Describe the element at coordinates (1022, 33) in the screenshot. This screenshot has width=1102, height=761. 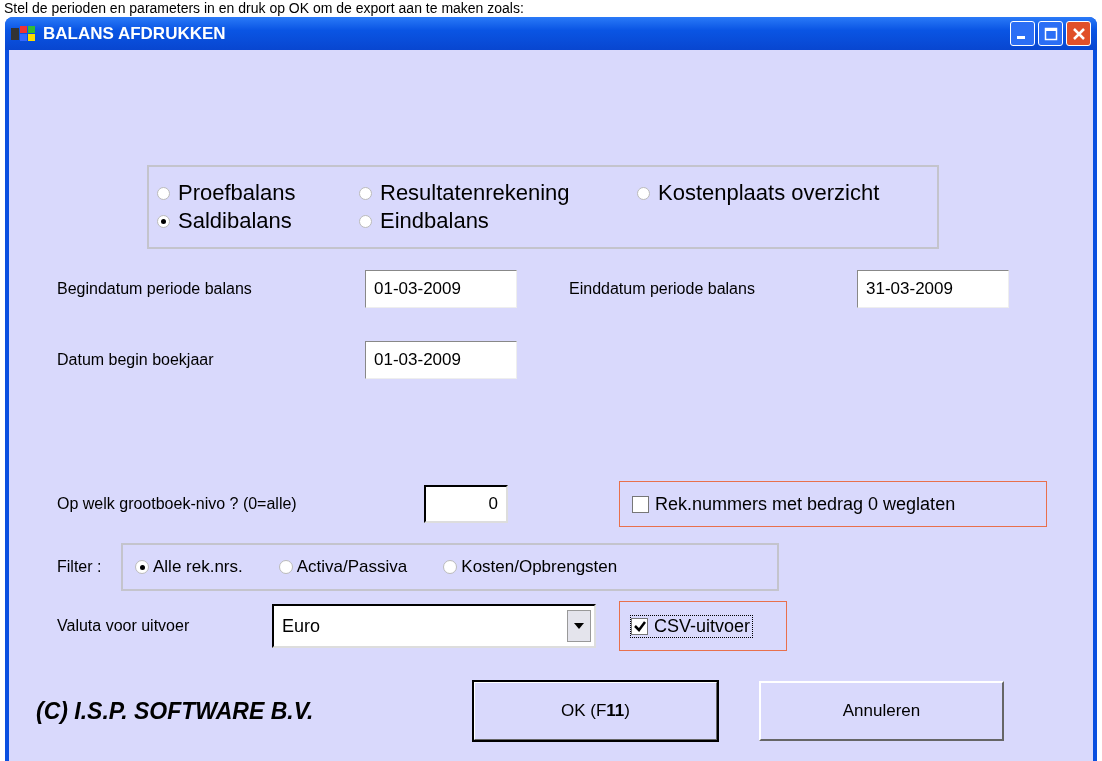
I see `minimize-button` at that location.